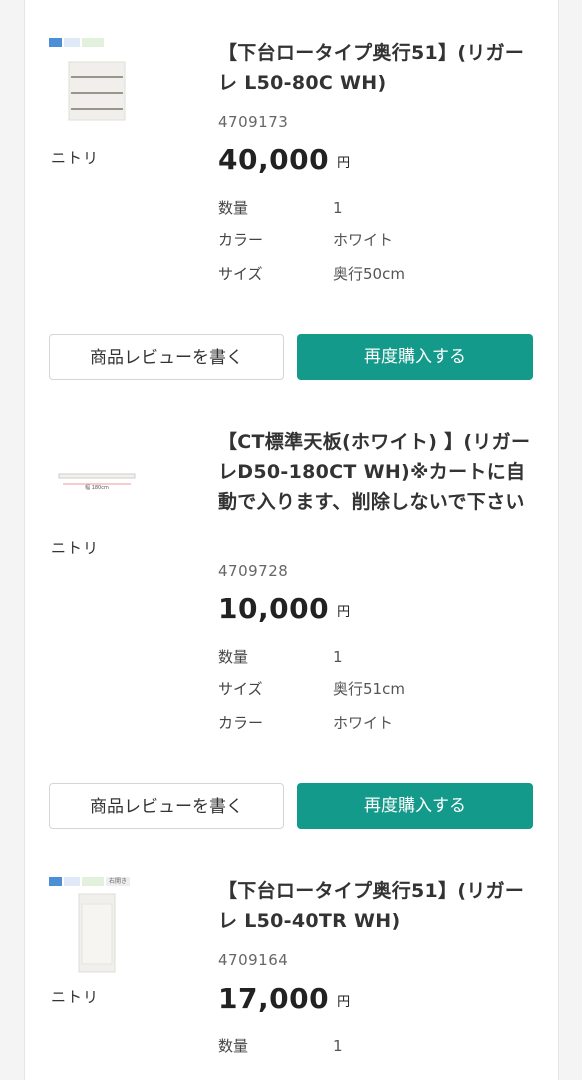 This screenshot has height=1080, width=582. What do you see at coordinates (89, 881) in the screenshot?
I see `spec-badges: 右開き` at bounding box center [89, 881].